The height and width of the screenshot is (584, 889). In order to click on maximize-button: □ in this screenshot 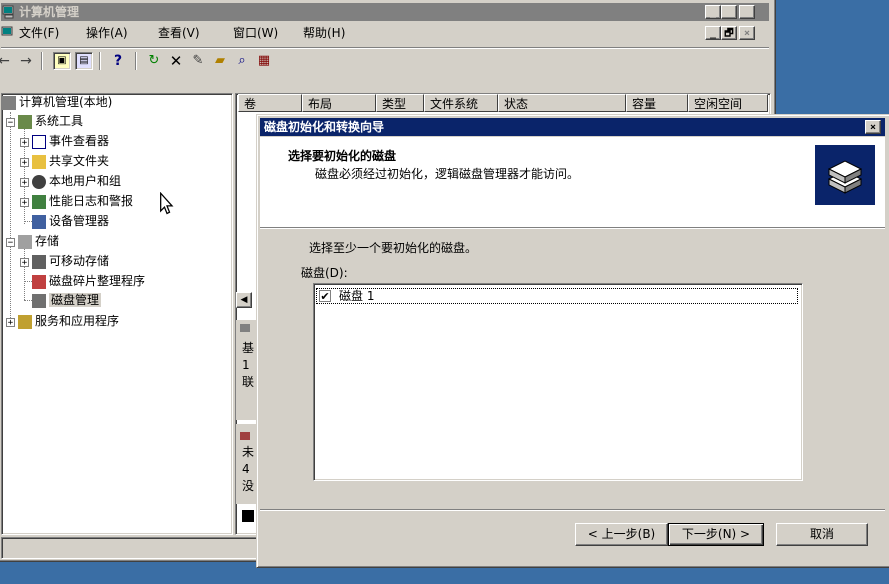, I will do `click(729, 12)`.